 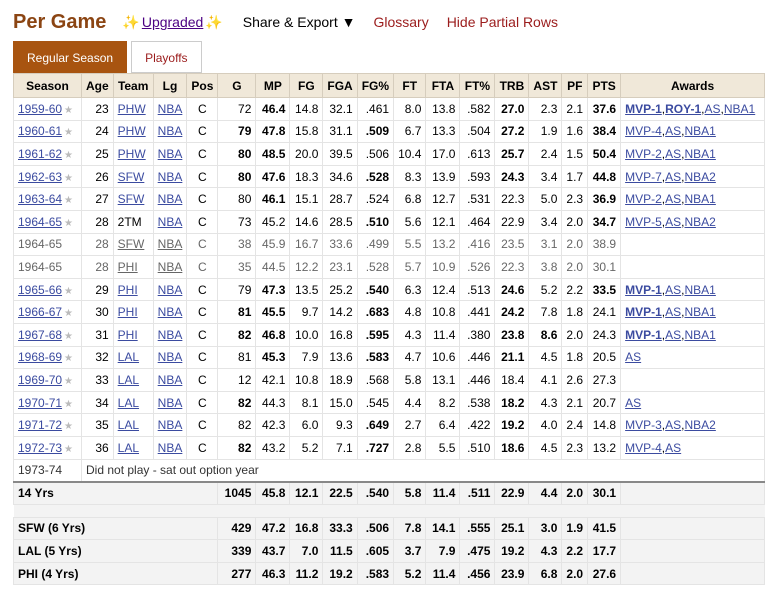 I want to click on team-link: SFW, so click(x=131, y=244).